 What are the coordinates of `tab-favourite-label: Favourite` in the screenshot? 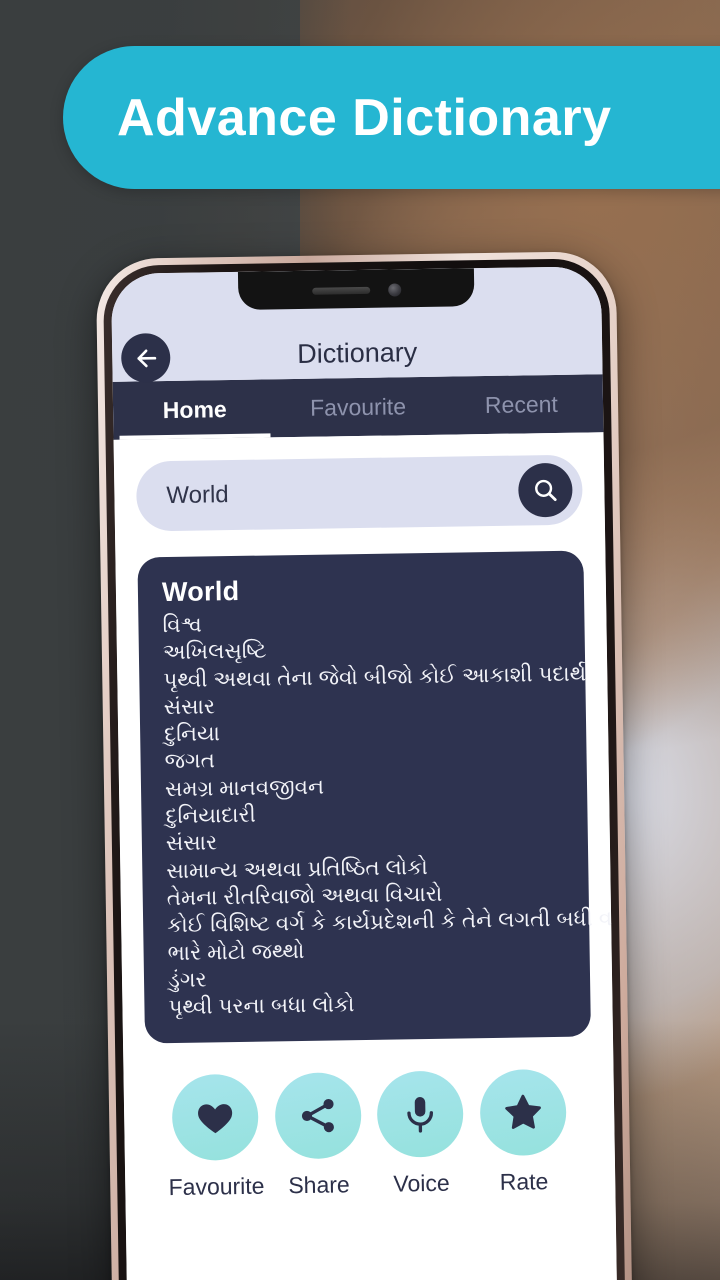 It's located at (358, 406).